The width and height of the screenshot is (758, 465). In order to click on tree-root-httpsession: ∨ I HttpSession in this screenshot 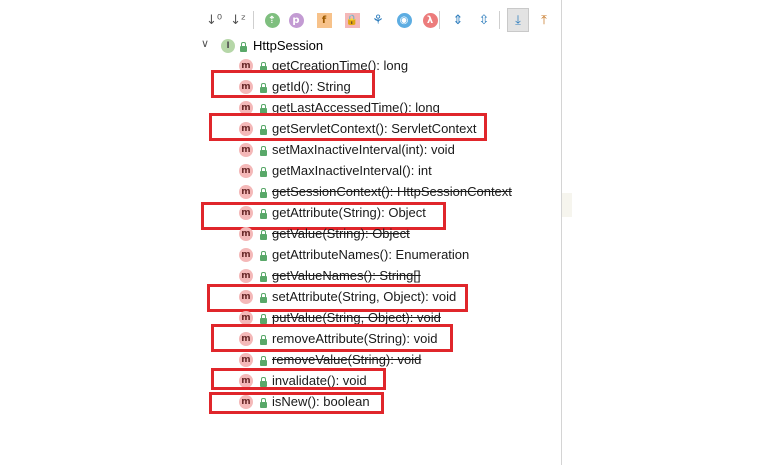, I will do `click(378, 46)`.